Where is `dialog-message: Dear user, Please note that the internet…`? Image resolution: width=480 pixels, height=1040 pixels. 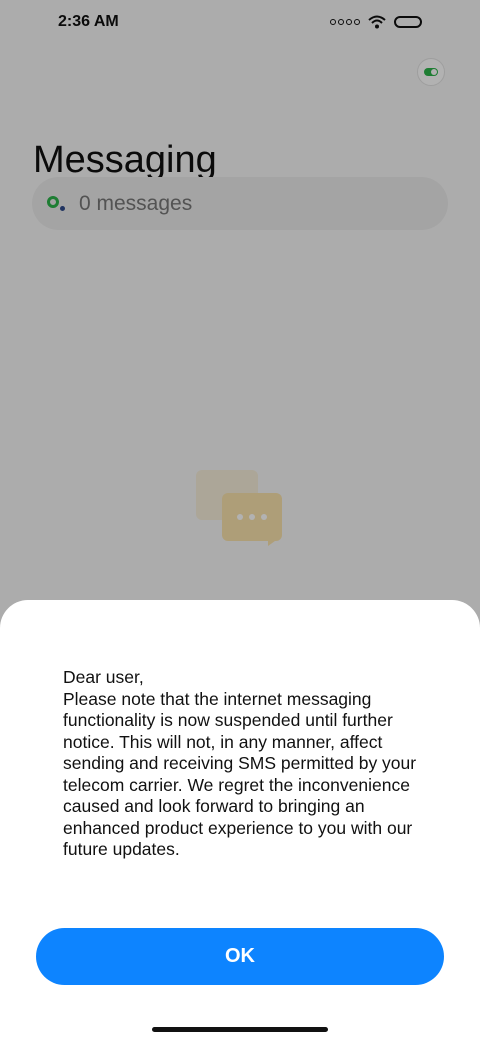
dialog-message: Dear user, Please note that the internet… is located at coordinates (240, 763).